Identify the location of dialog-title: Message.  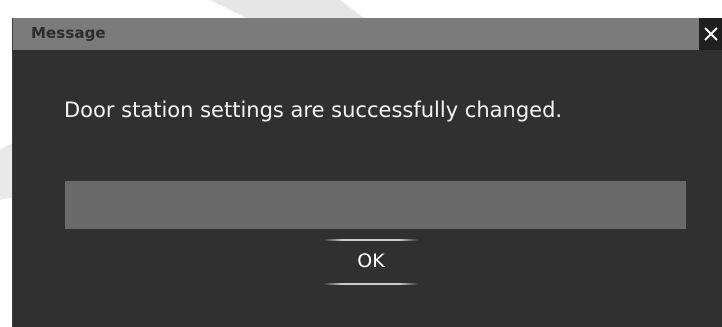
(68, 33).